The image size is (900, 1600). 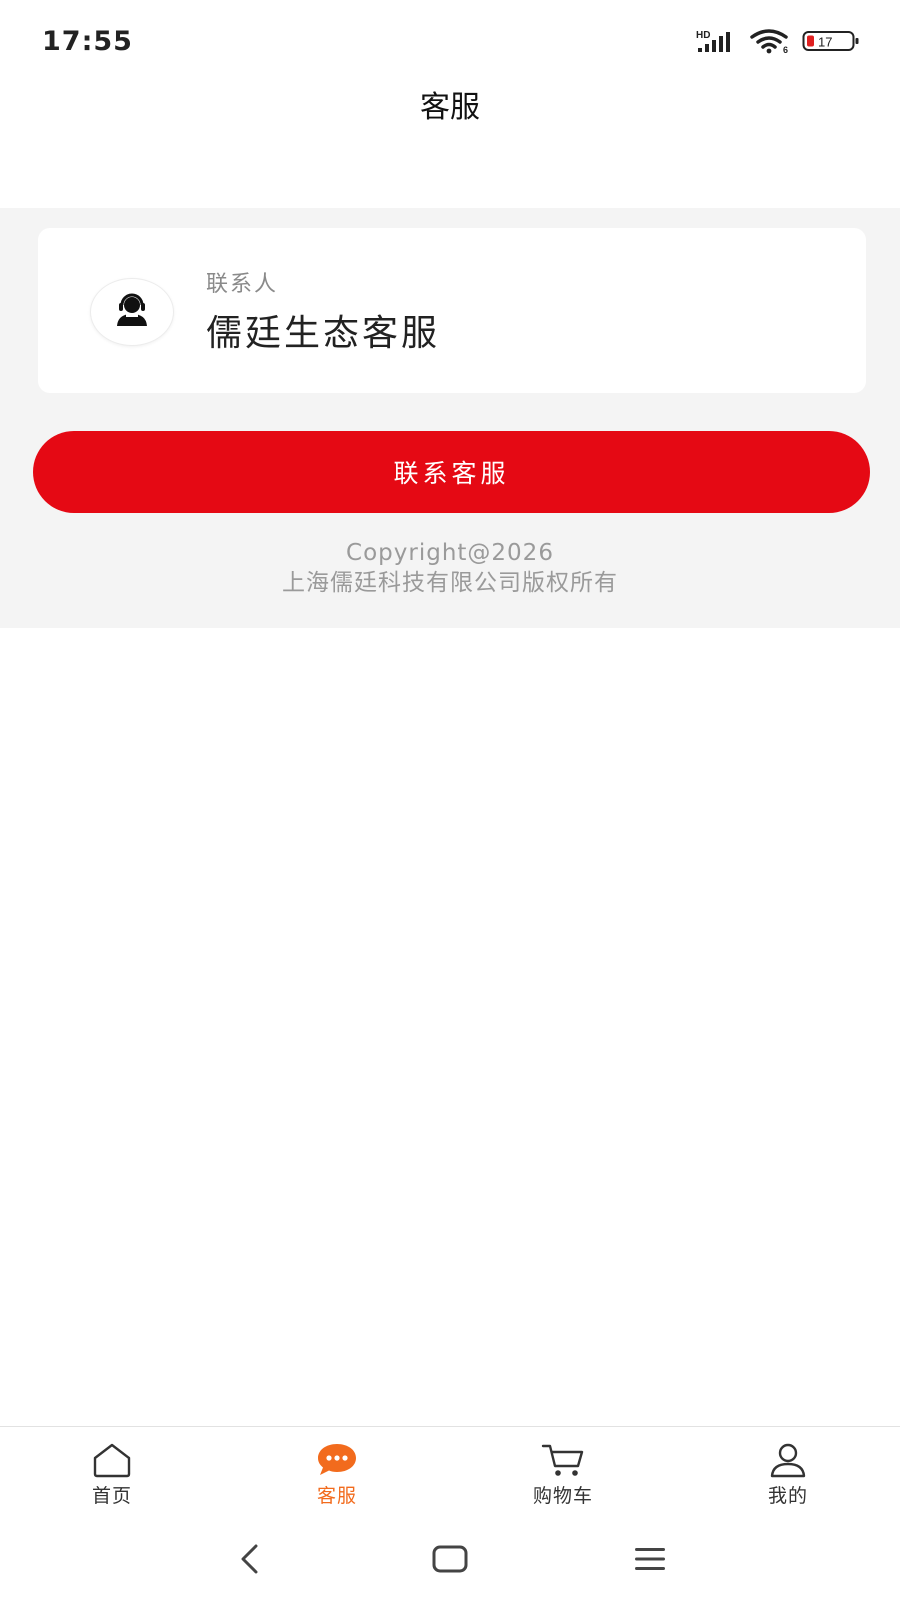 I want to click on system-nav-bar, so click(x=450, y=1559).